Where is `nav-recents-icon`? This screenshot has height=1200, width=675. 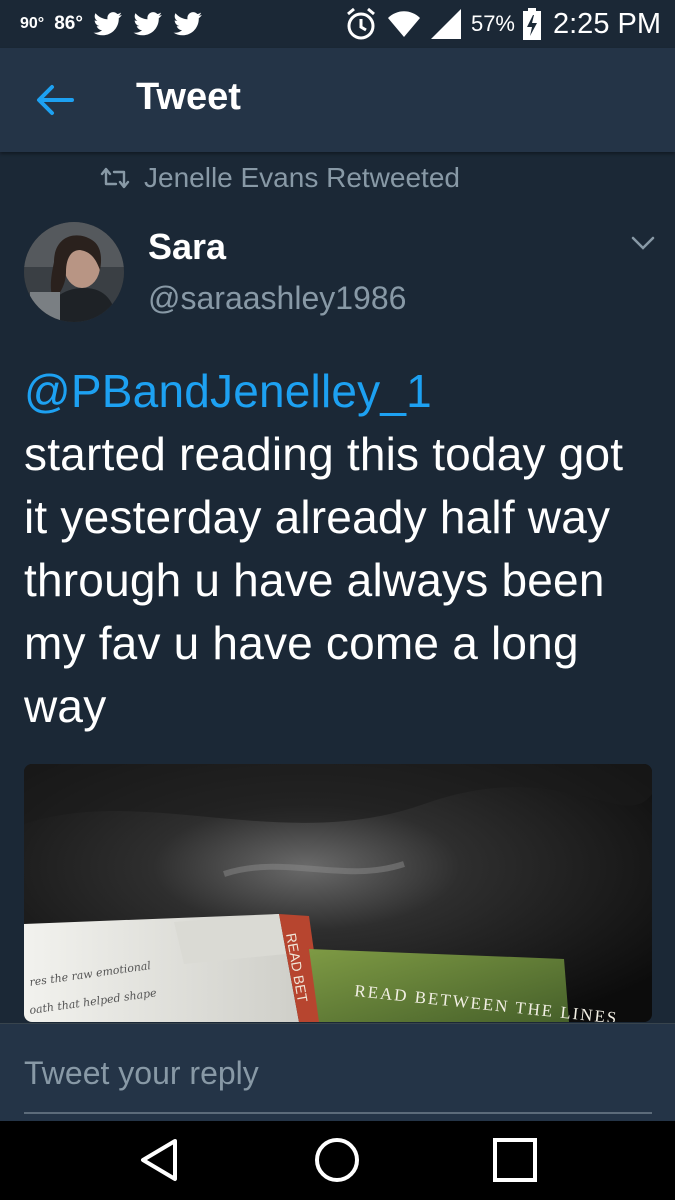 nav-recents-icon is located at coordinates (515, 1160).